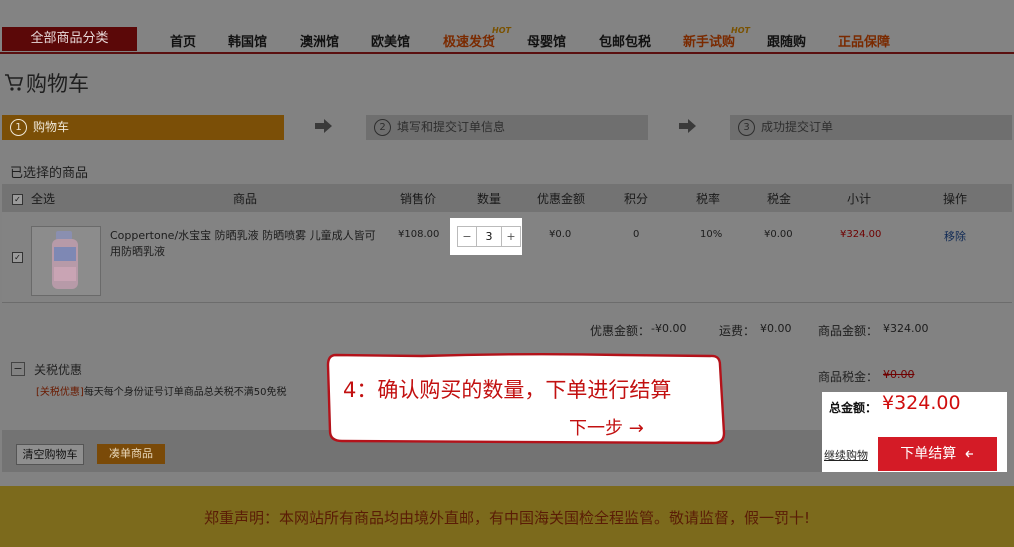 Image resolution: width=1014 pixels, height=547 pixels. I want to click on tariff-tag: [关税优惠], so click(60, 392).